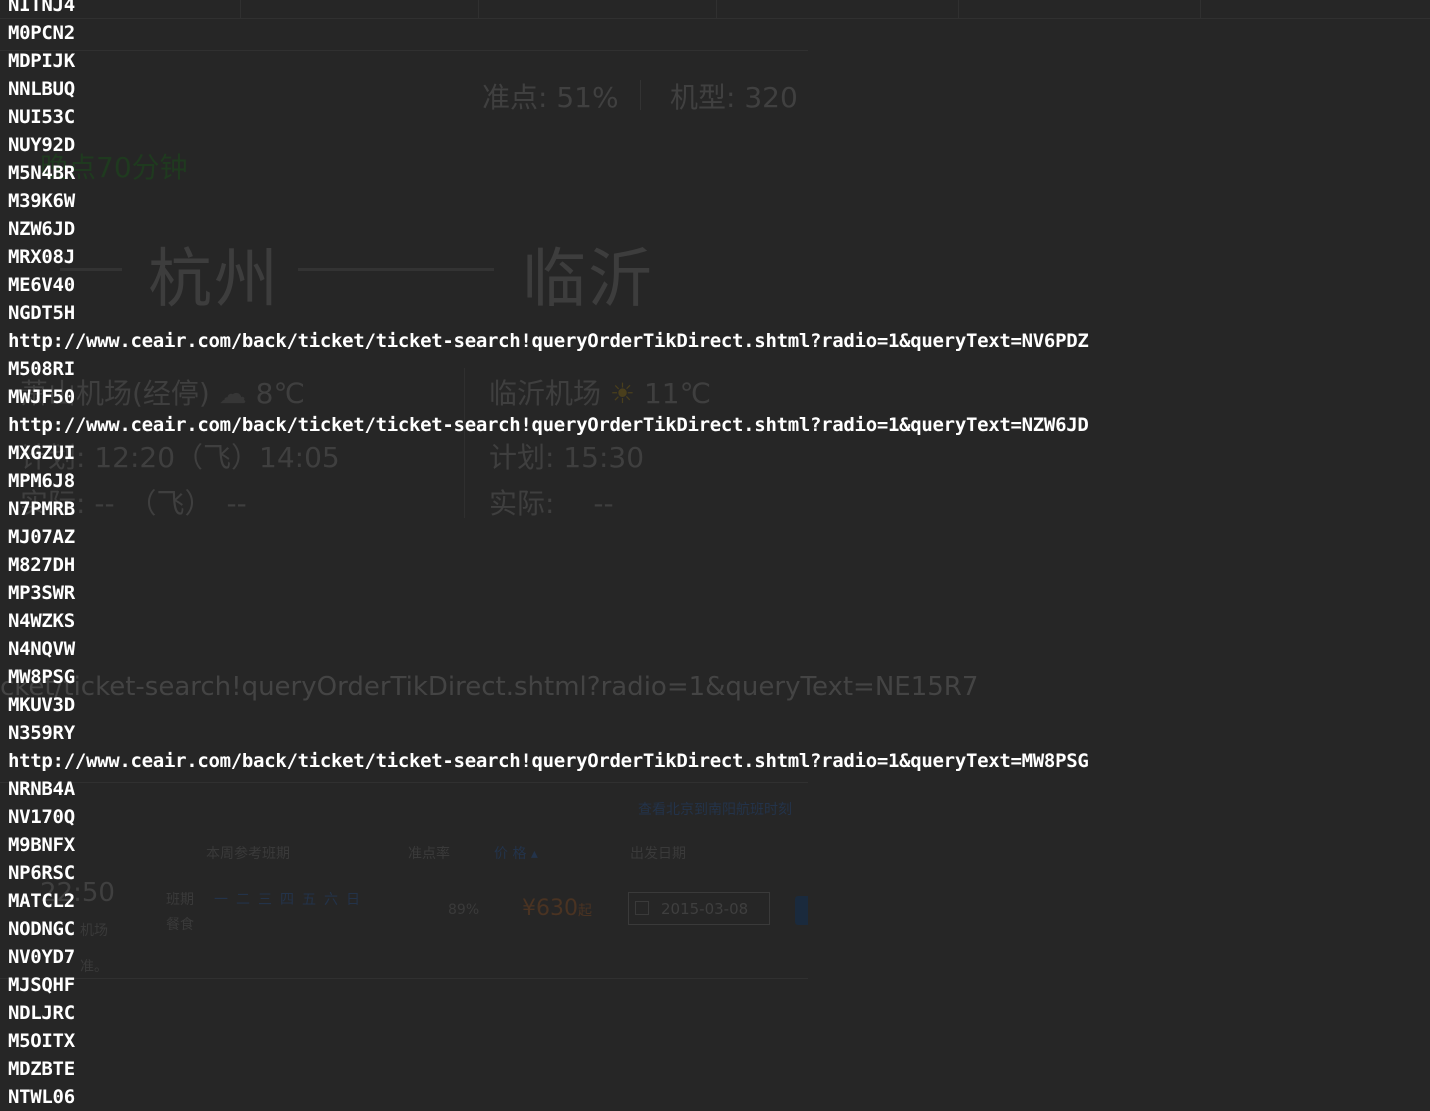  I want to click on log-code-line: MWJF50, so click(41, 397).